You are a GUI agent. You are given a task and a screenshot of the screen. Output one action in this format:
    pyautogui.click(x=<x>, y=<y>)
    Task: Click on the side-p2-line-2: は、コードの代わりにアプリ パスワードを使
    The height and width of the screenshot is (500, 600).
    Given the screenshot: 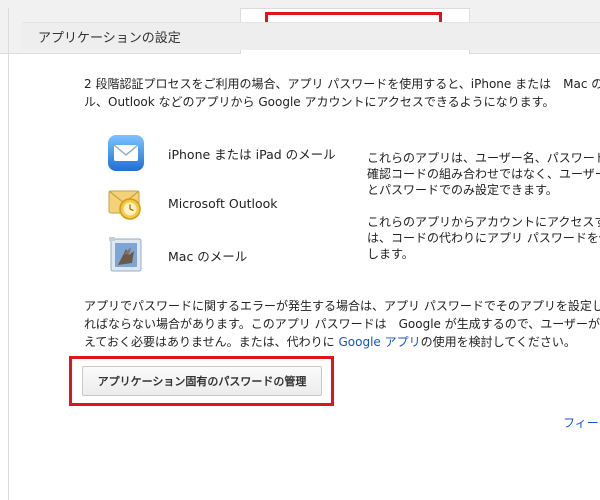 What is the action you would take?
    pyautogui.click(x=483, y=238)
    